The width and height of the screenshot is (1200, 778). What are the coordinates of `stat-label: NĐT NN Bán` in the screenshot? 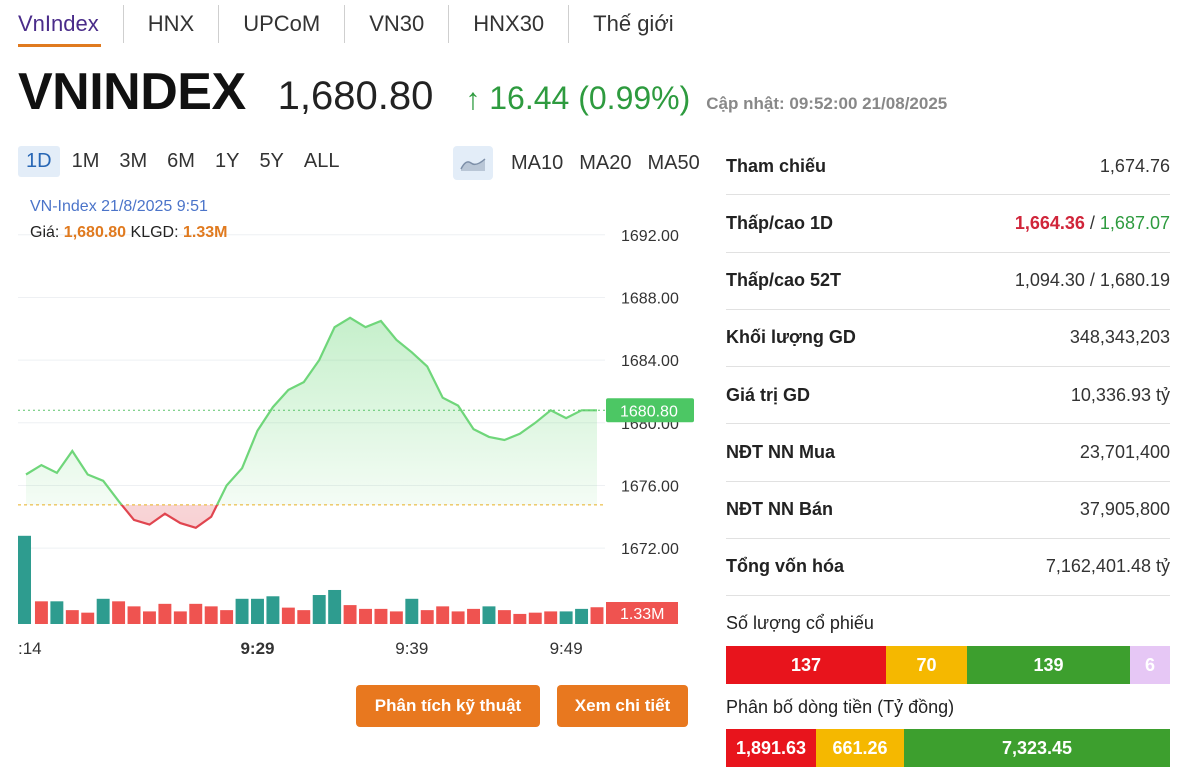 It's located at (779, 509).